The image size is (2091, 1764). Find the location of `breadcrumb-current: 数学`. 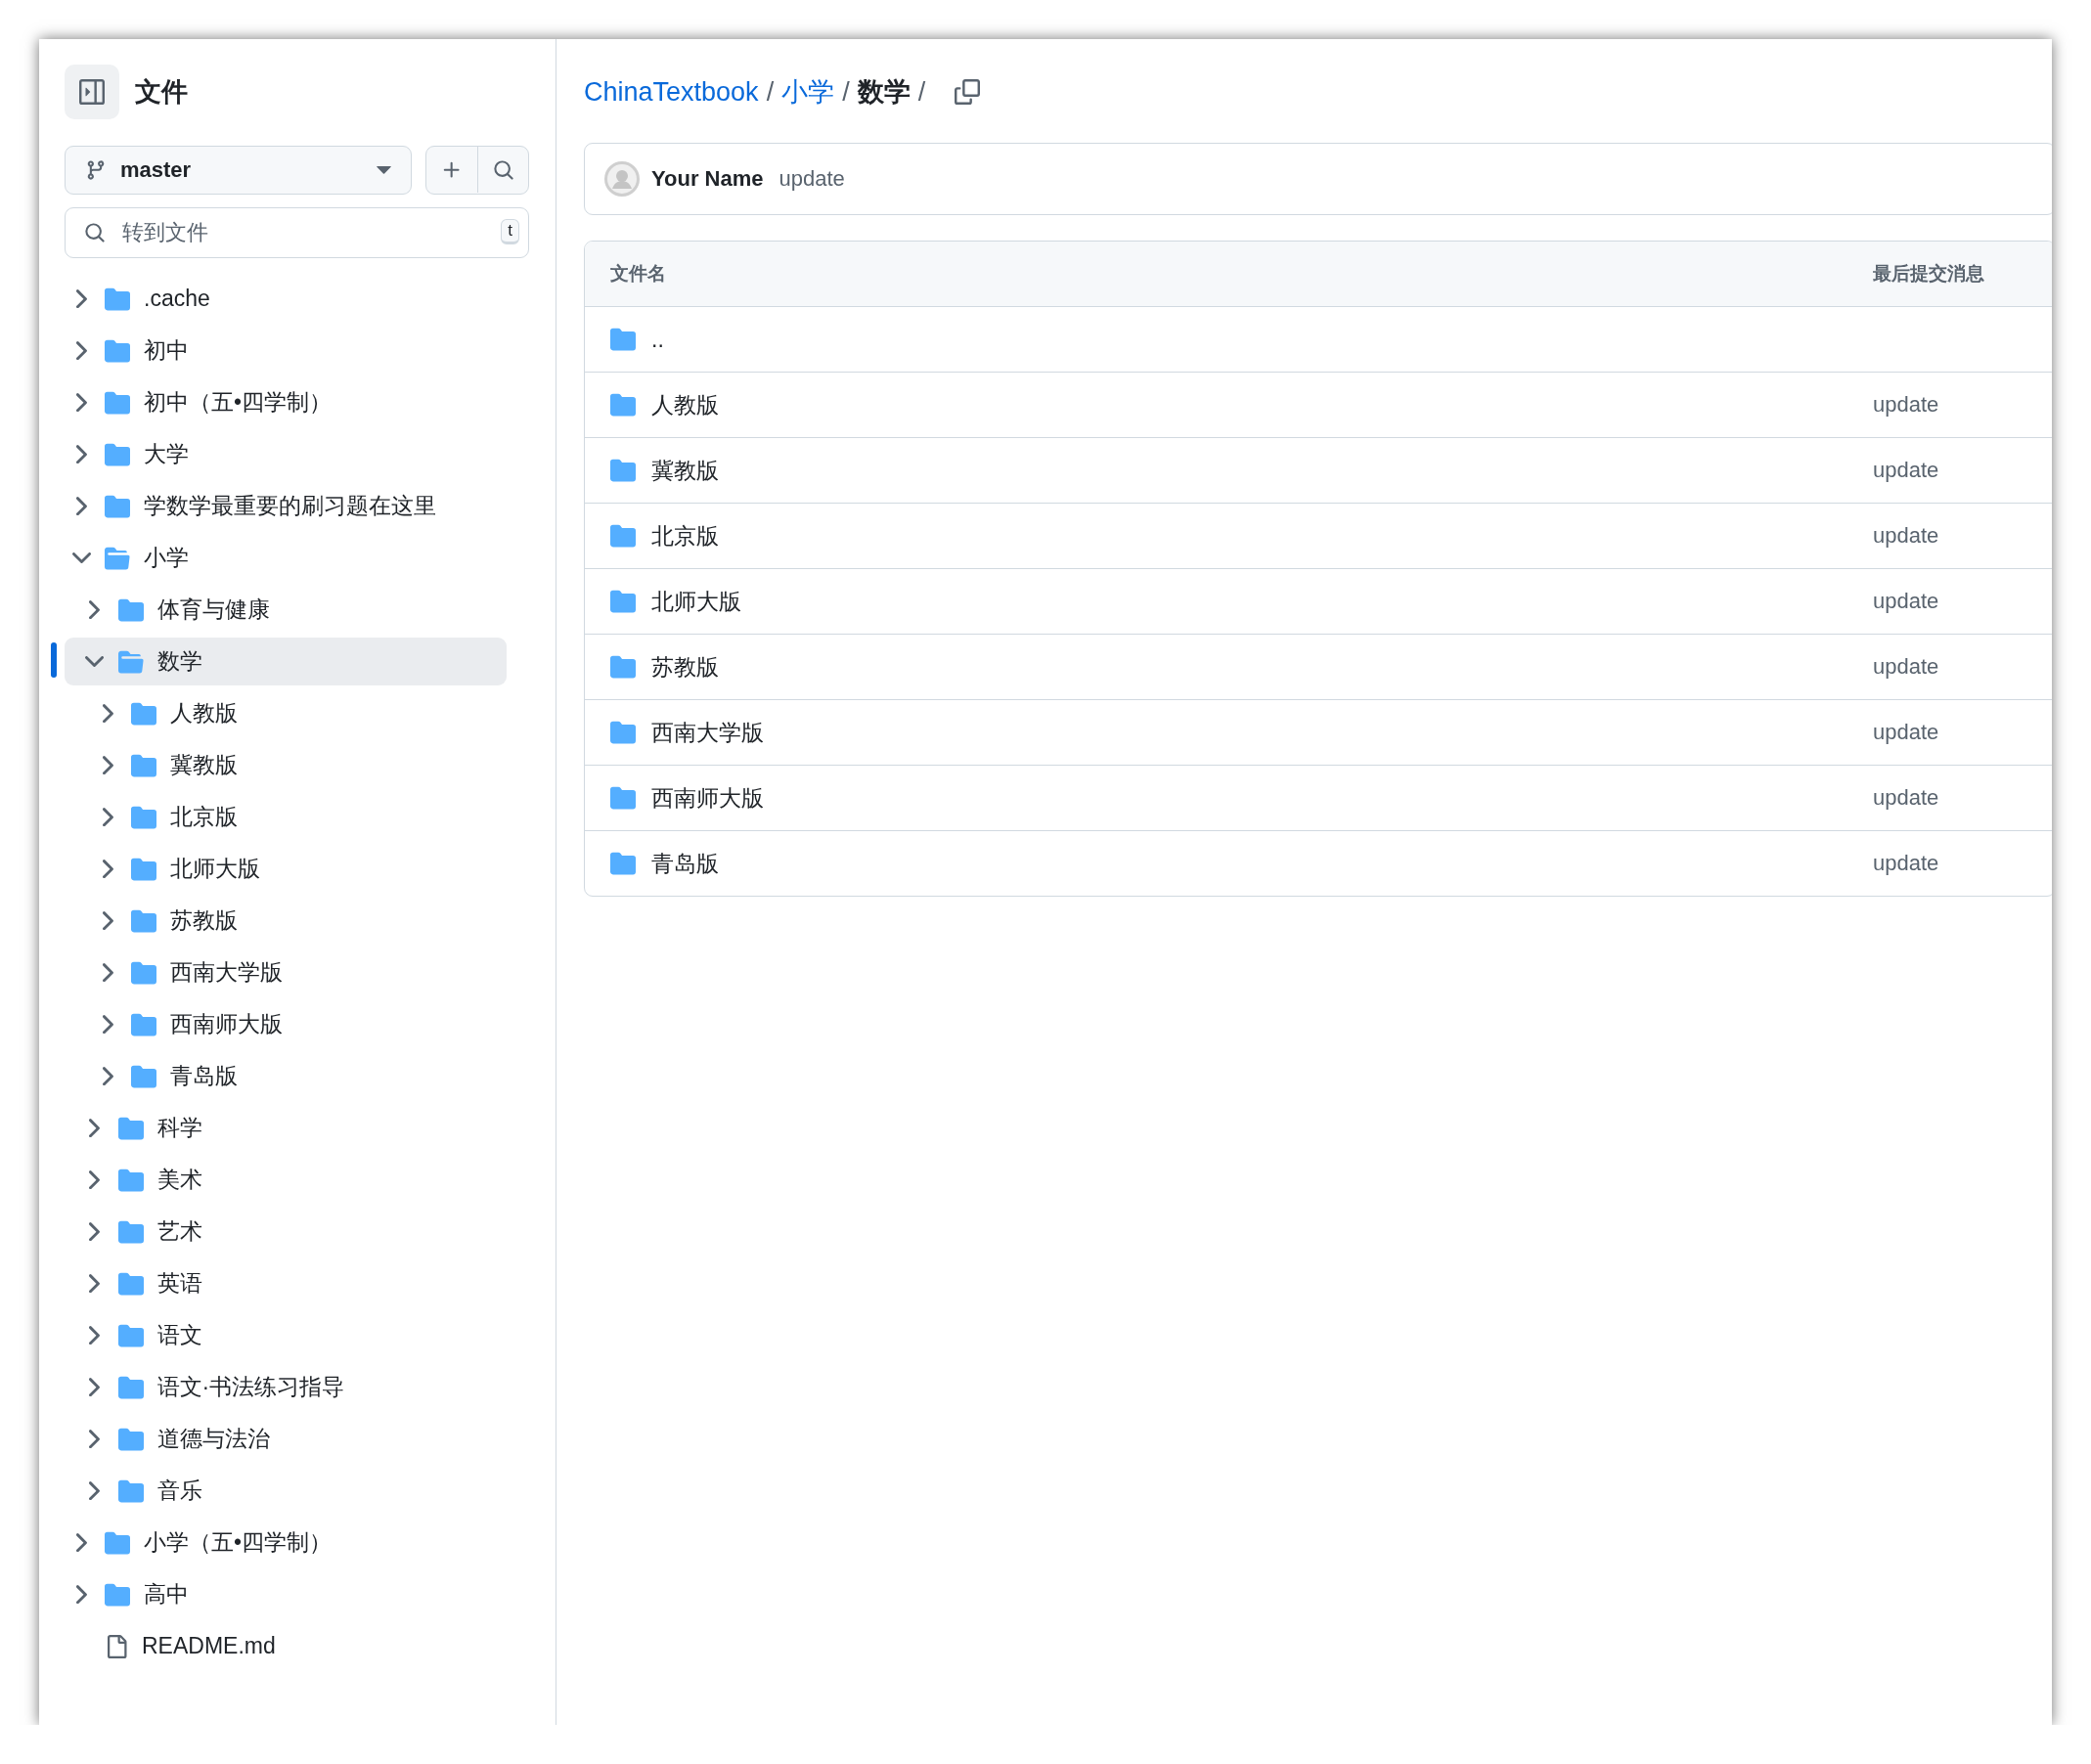

breadcrumb-current: 数学 is located at coordinates (884, 92).